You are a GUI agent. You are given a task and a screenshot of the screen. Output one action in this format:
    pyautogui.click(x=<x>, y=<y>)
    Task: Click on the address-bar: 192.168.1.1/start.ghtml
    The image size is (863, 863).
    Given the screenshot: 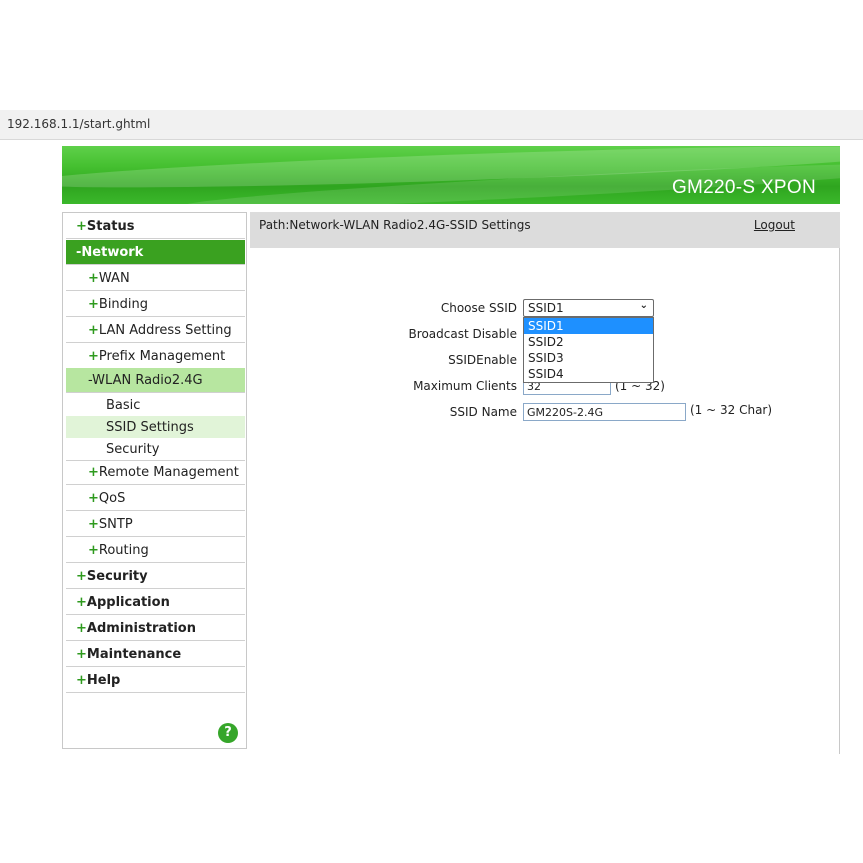 What is the action you would take?
    pyautogui.click(x=431, y=125)
    